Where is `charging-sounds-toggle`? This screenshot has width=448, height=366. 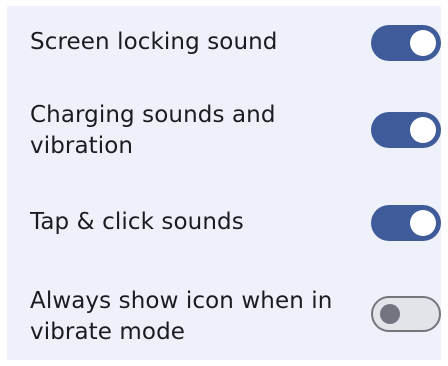 charging-sounds-toggle is located at coordinates (406, 130).